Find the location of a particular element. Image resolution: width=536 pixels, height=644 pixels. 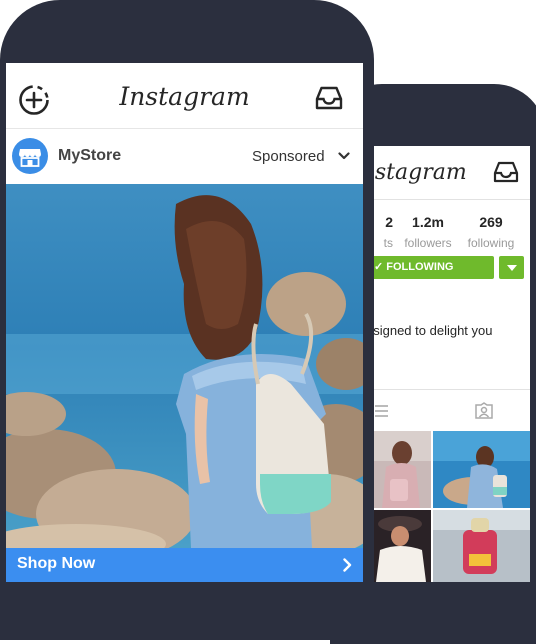

store-avatar is located at coordinates (30, 156).